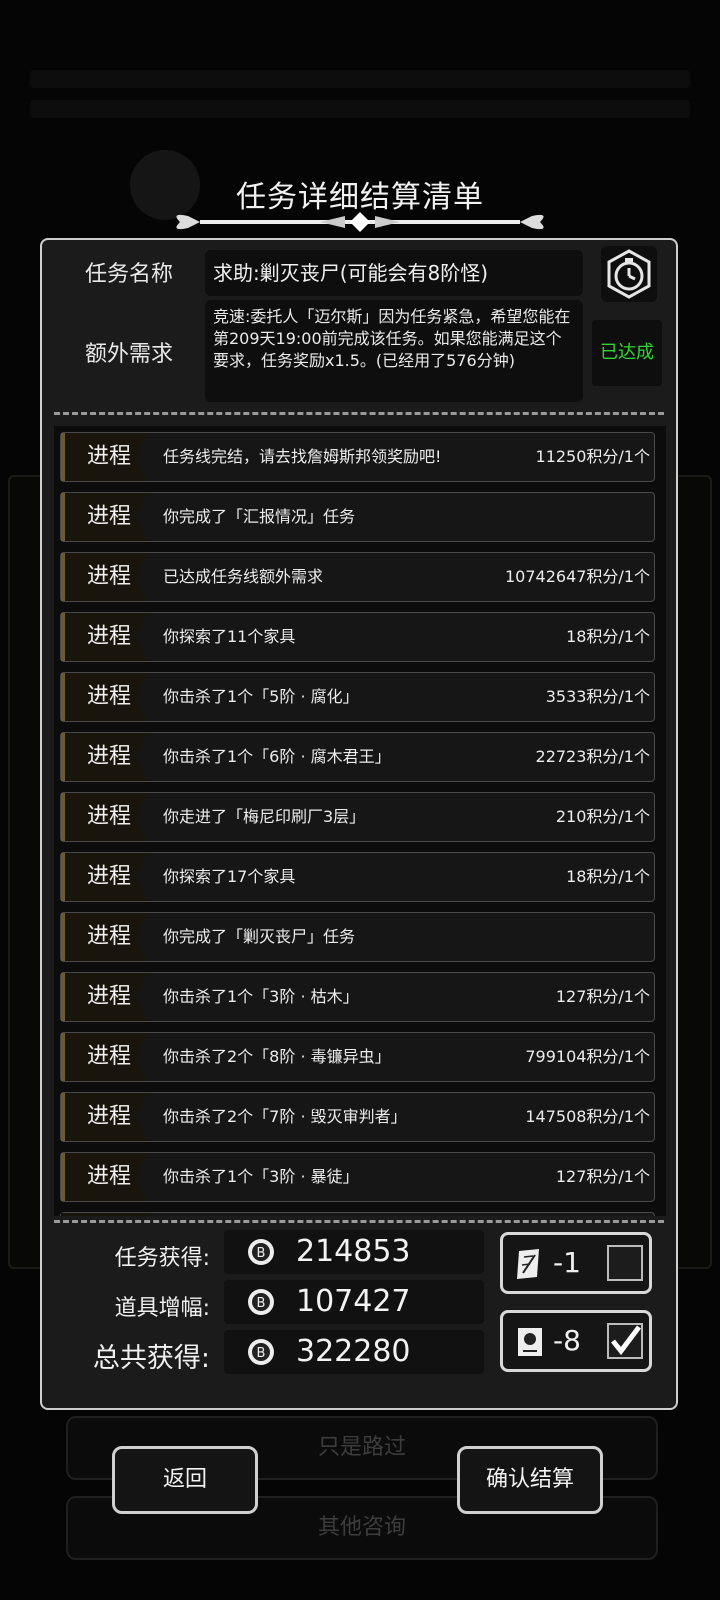  What do you see at coordinates (629, 274) in the screenshot?
I see `stopwatch-icon` at bounding box center [629, 274].